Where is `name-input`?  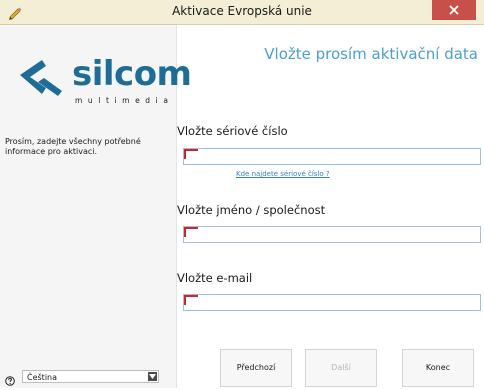
name-input is located at coordinates (332, 234).